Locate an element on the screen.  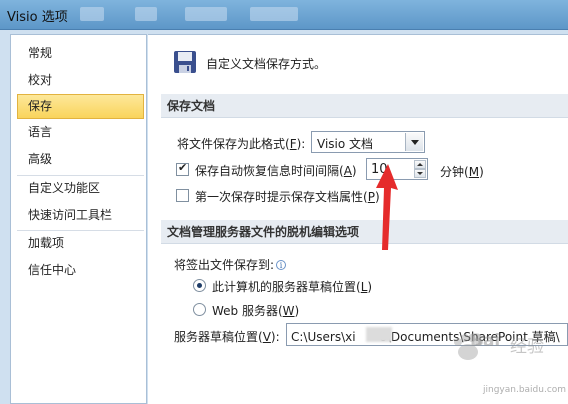
autorecover-label: 保存自动恢复信息时间间隔(A) is located at coordinates (276, 171).